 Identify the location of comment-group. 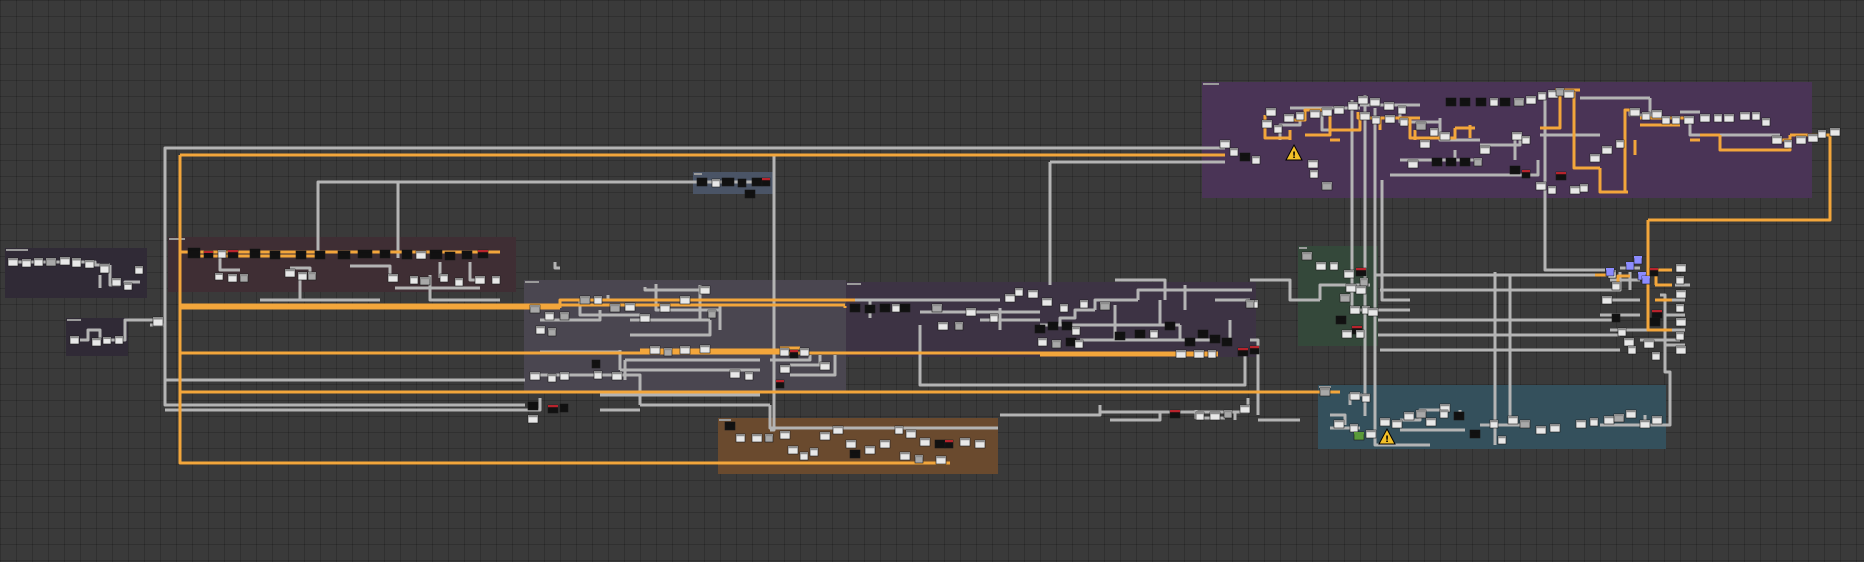
(858, 446).